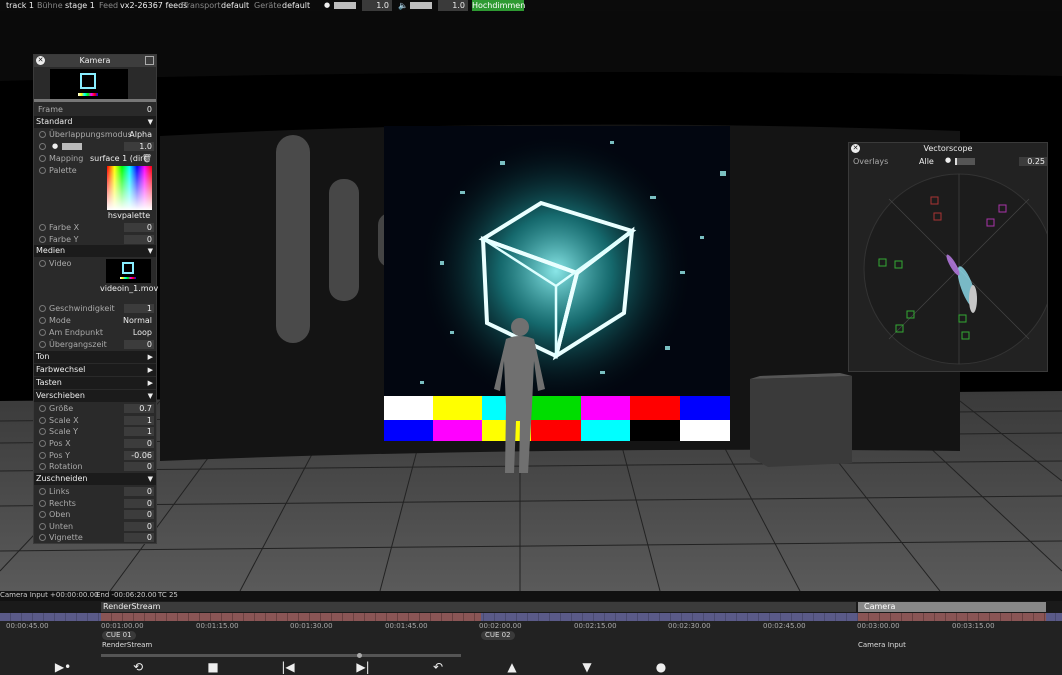  I want to click on overlap-select: Alpha, so click(139, 134).